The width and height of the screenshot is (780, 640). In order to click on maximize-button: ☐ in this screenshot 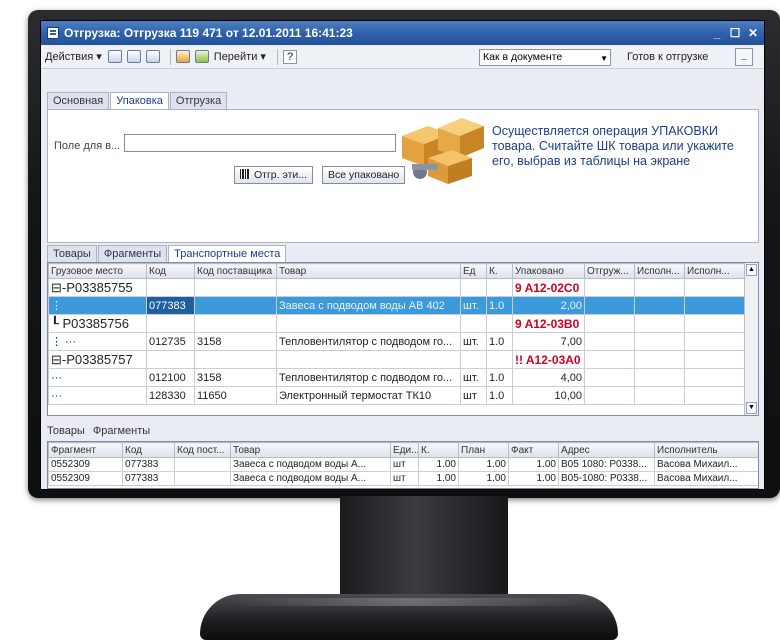, I will do `click(735, 33)`.